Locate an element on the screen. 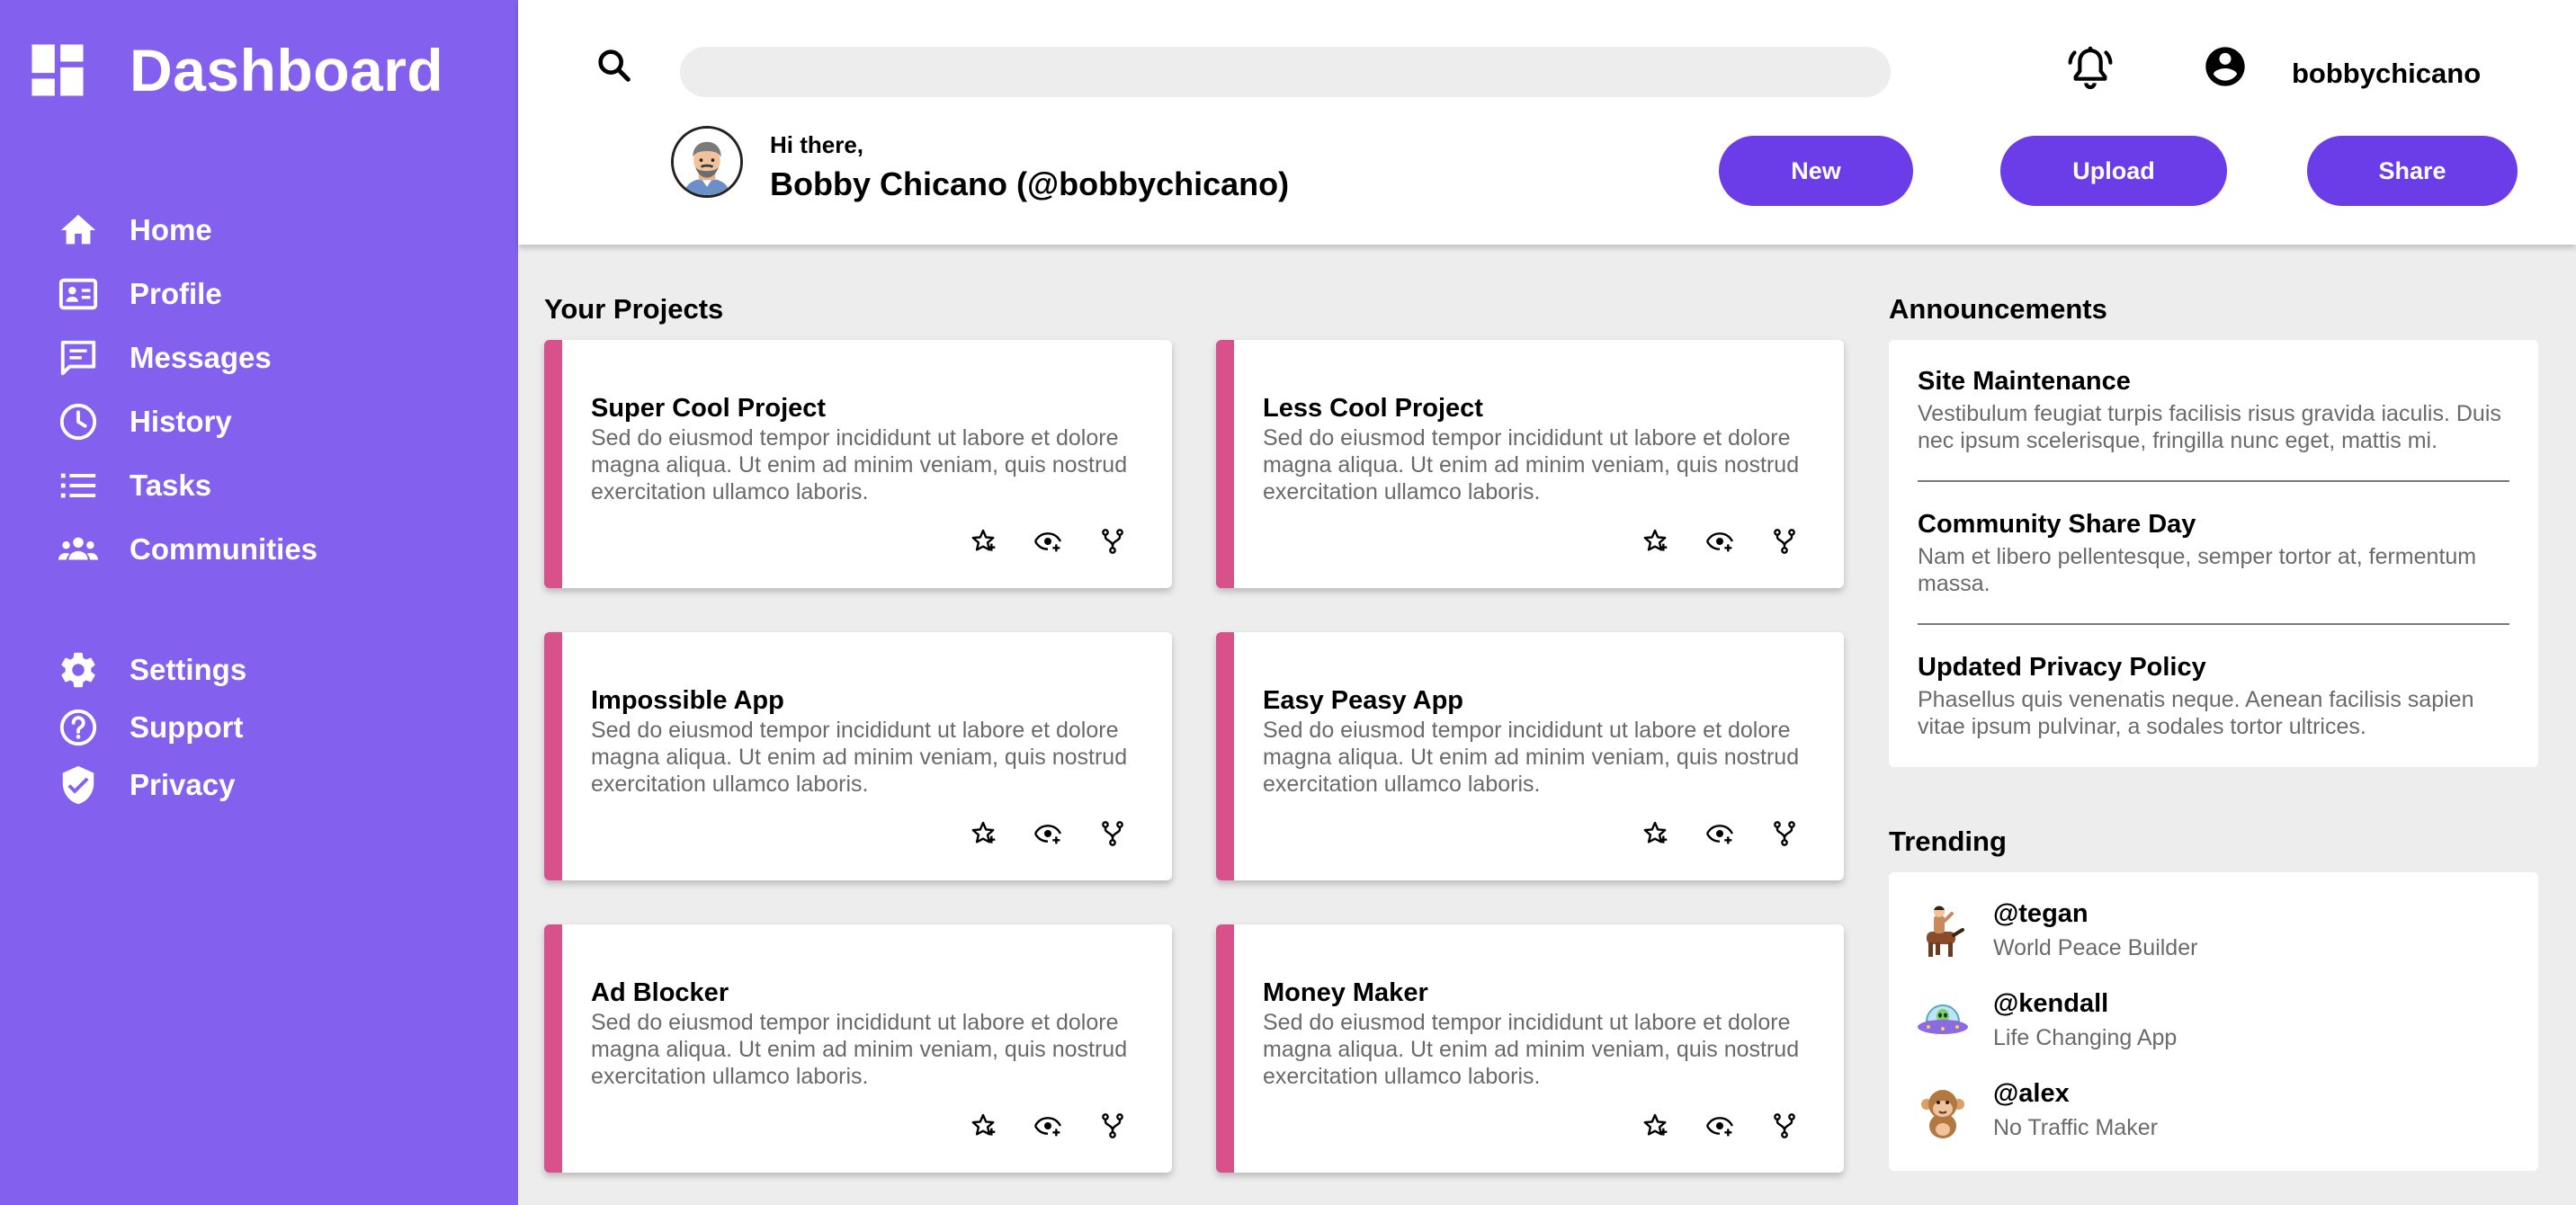 The width and height of the screenshot is (2576, 1205). trending-project: Life Changing App is located at coordinates (2085, 1037).